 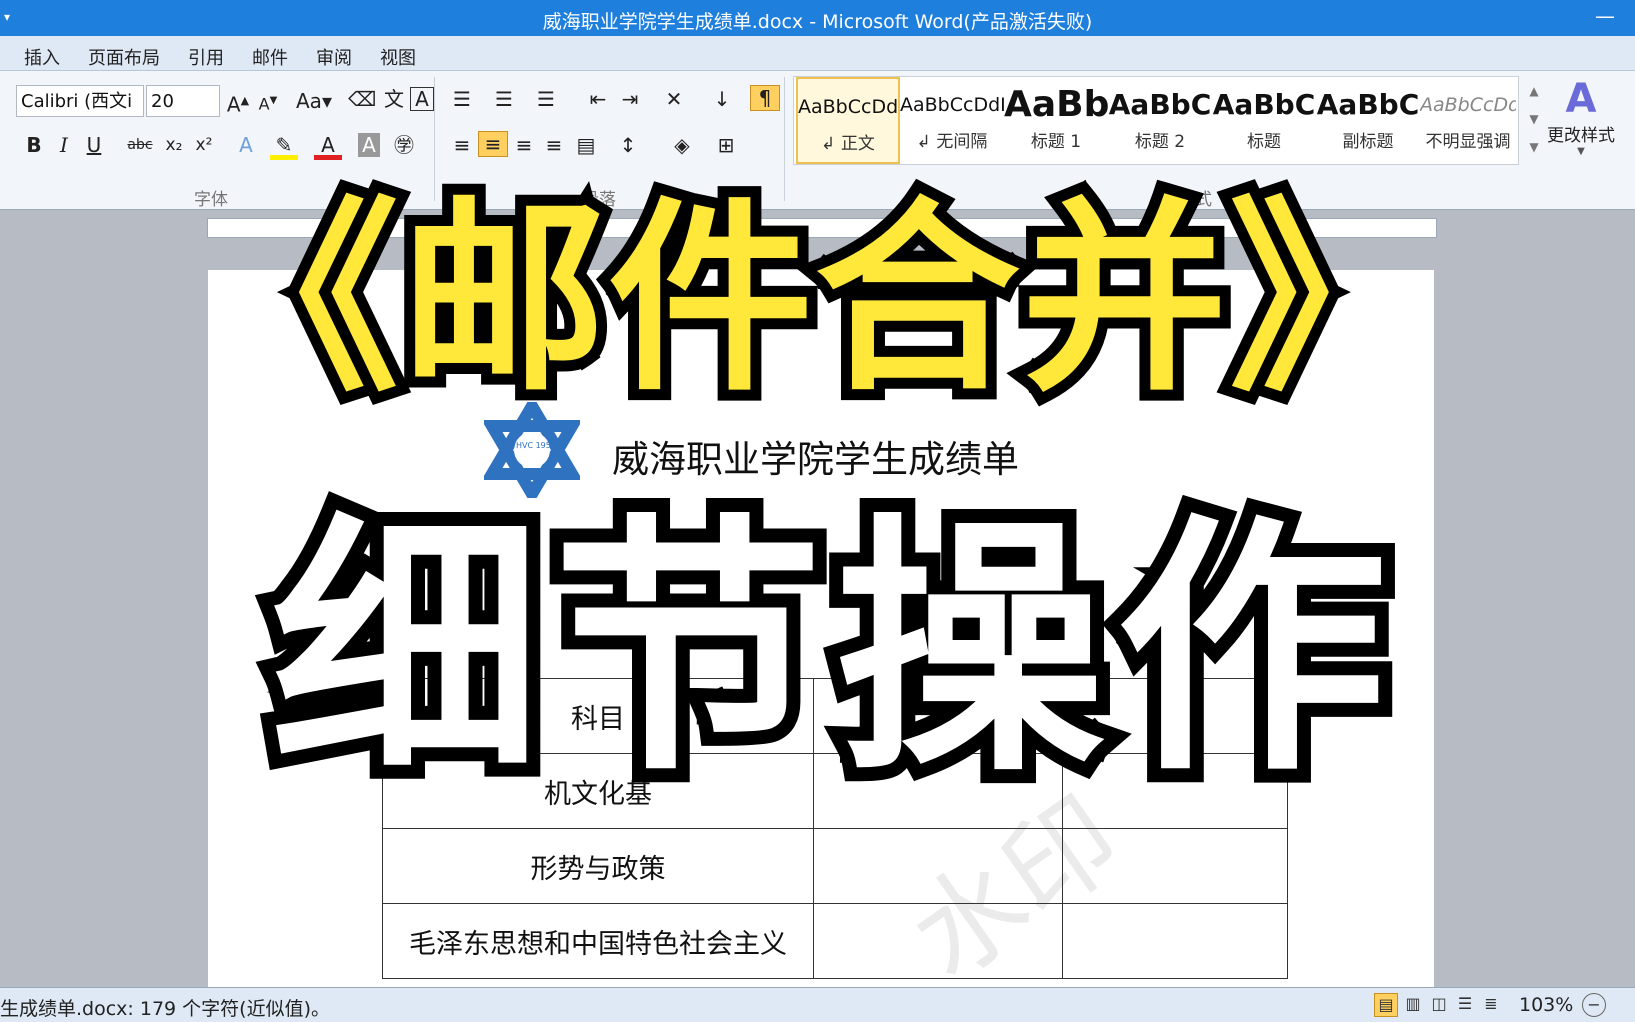 What do you see at coordinates (817, 53) in the screenshot?
I see `ribbon-tabs: 插入 页面布局 引用 邮件 审阅 视图` at bounding box center [817, 53].